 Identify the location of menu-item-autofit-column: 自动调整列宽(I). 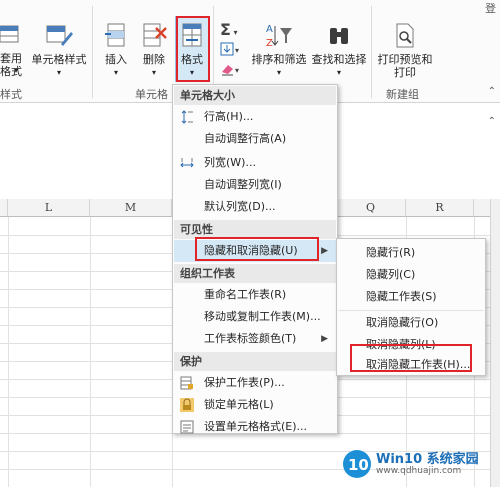
(255, 185).